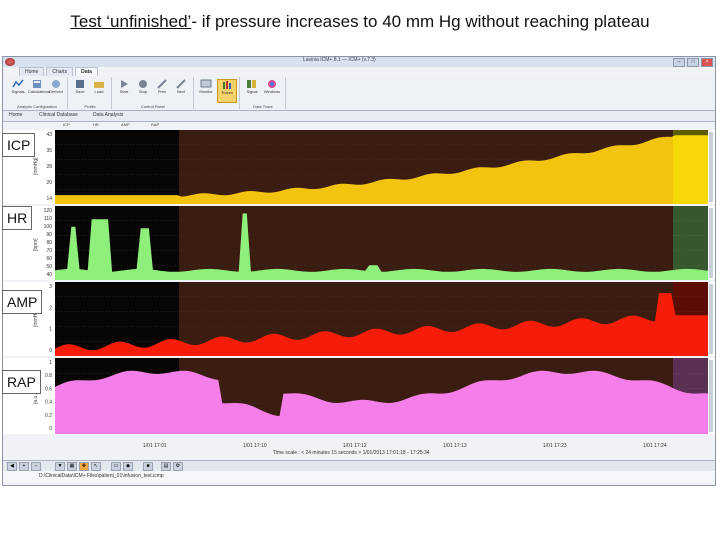 This screenshot has width=720, height=540. I want to click on y-tick-label: 1, so click(50, 363).